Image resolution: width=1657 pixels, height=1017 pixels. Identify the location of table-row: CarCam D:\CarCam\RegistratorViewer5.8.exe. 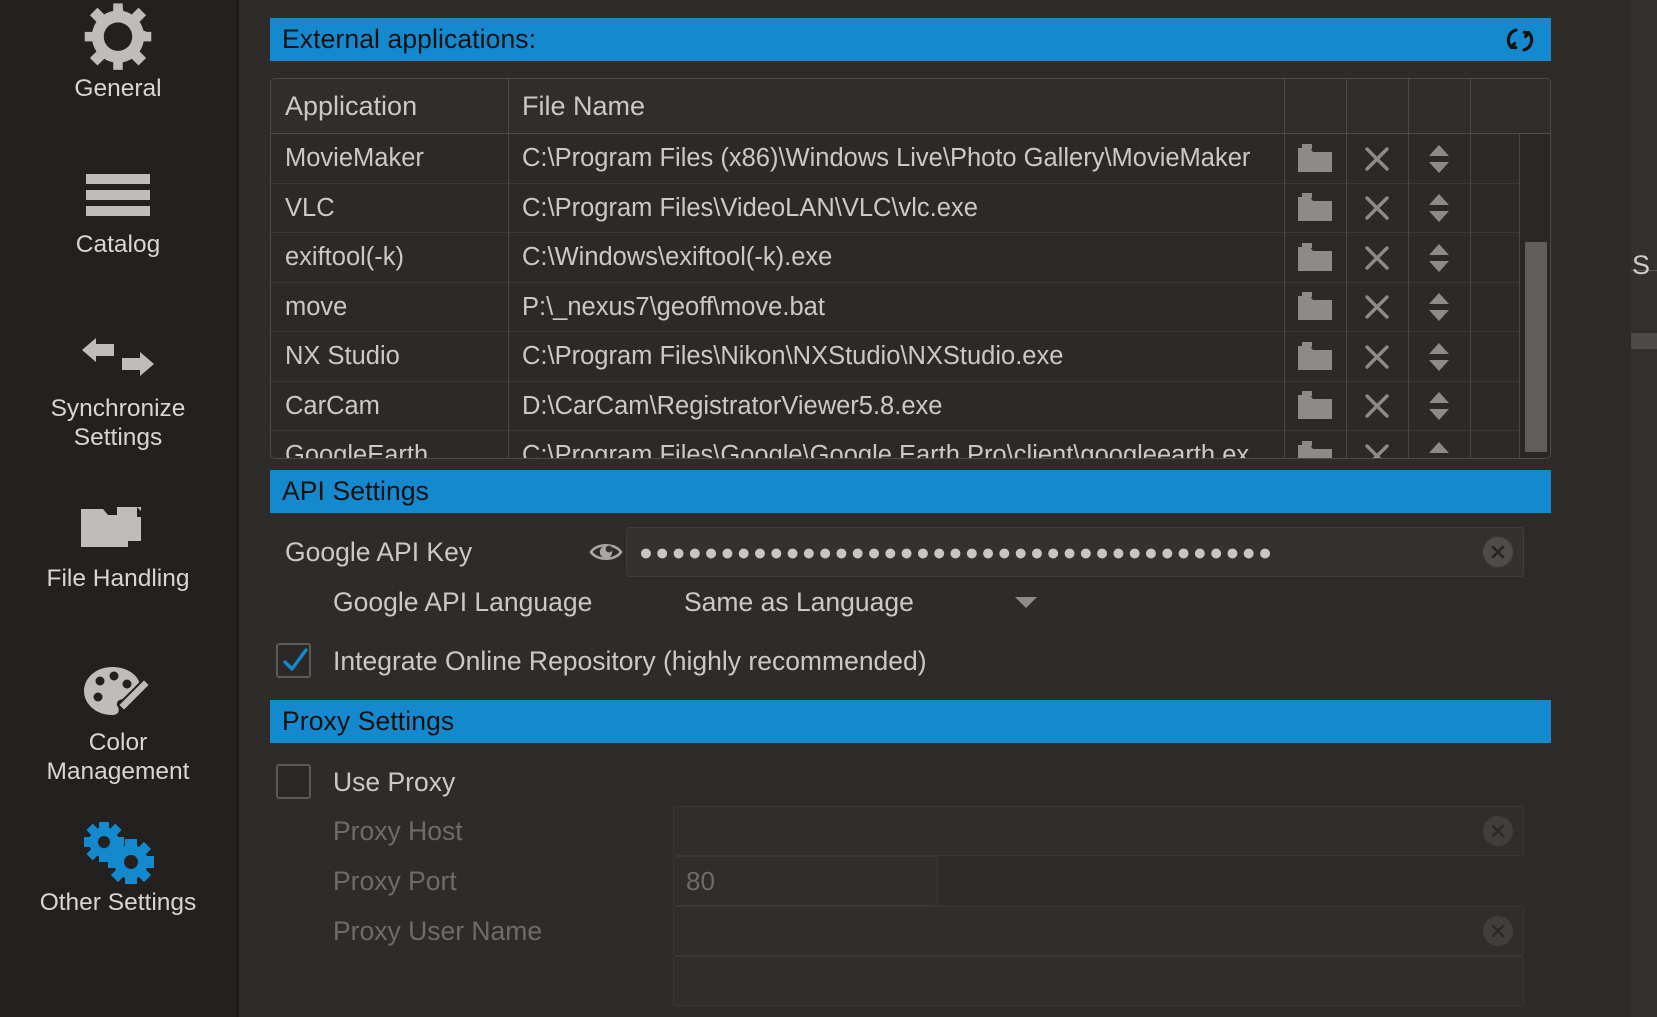
(910, 407).